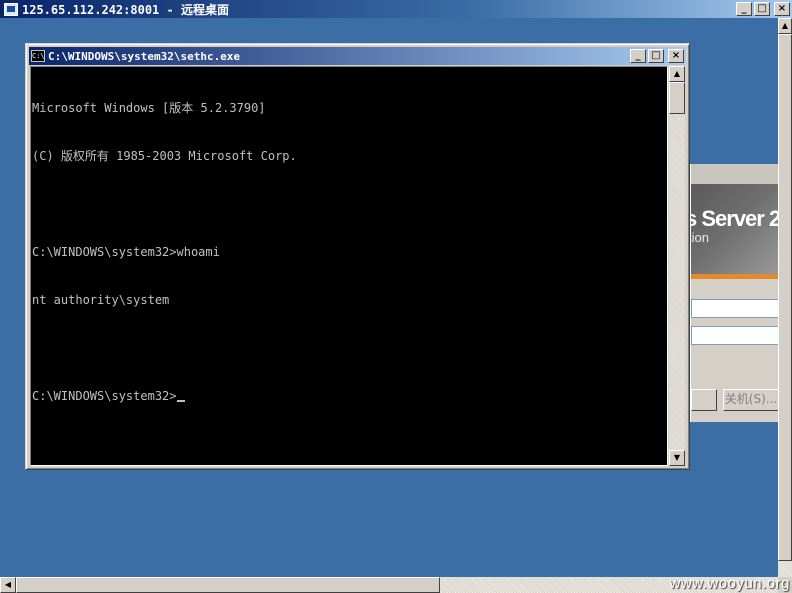 This screenshot has width=792, height=593. I want to click on cmd-window-controls: _ □ ×, so click(657, 56).